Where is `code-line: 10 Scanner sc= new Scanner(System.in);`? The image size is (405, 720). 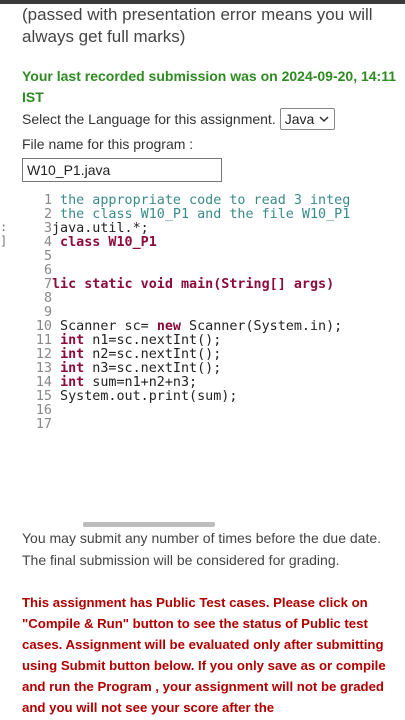
code-line: 10 Scanner sc= new Scanner(System.in); is located at coordinates (189, 326).